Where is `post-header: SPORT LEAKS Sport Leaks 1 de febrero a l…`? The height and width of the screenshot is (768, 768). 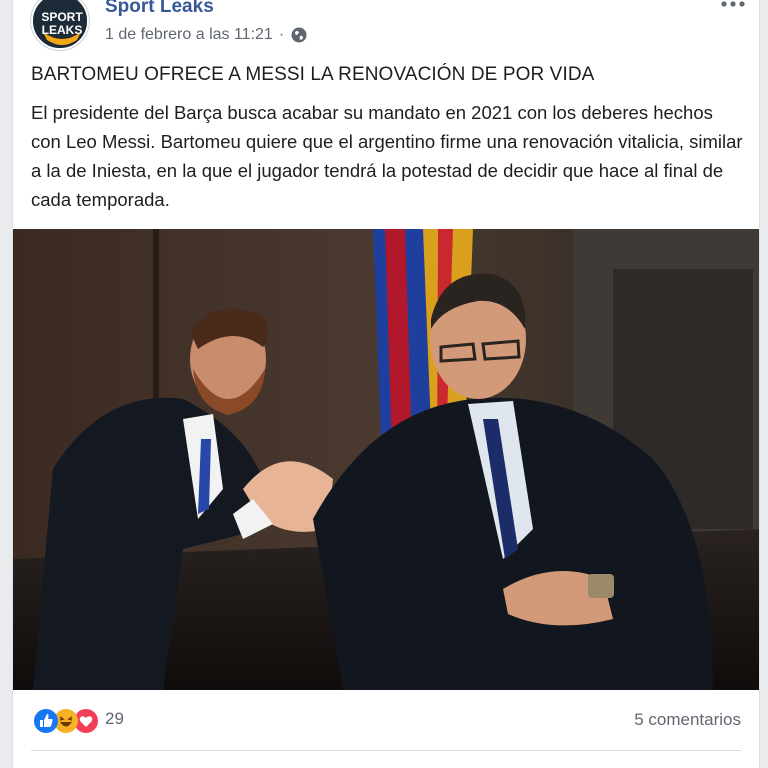
post-header: SPORT LEAKS Sport Leaks 1 de febrero a l… is located at coordinates (386, 28).